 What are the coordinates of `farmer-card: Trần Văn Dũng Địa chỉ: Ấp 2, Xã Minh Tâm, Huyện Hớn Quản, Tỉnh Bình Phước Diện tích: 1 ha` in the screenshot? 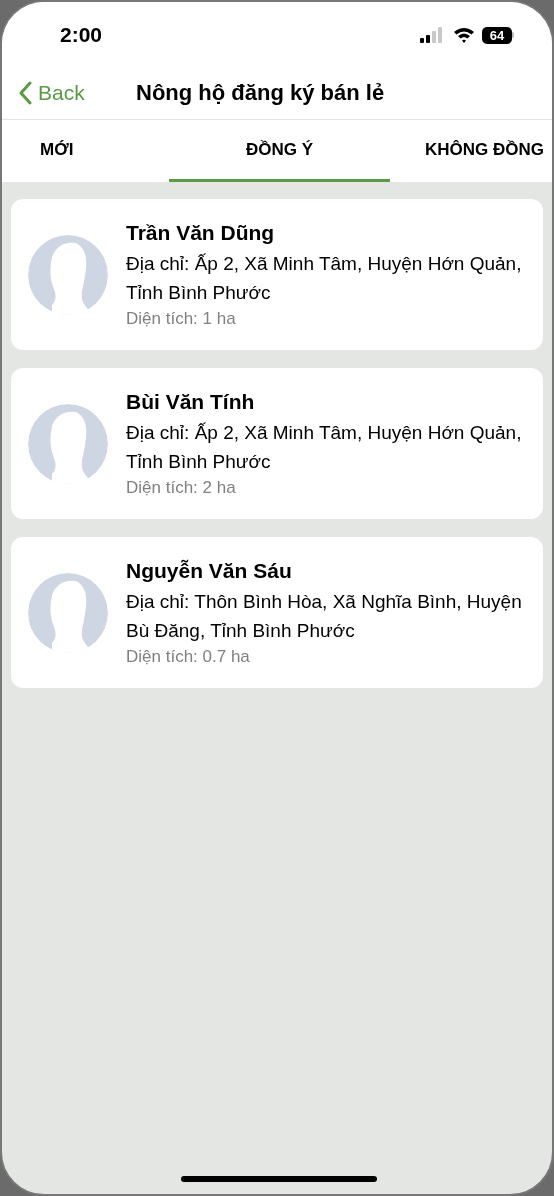 It's located at (277, 274).